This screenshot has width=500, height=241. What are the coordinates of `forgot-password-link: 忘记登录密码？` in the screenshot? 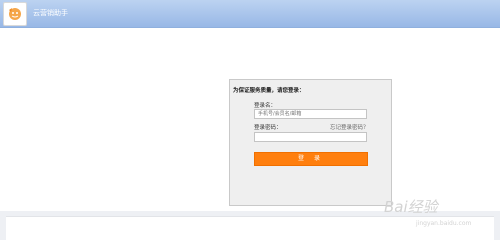 It's located at (349, 127).